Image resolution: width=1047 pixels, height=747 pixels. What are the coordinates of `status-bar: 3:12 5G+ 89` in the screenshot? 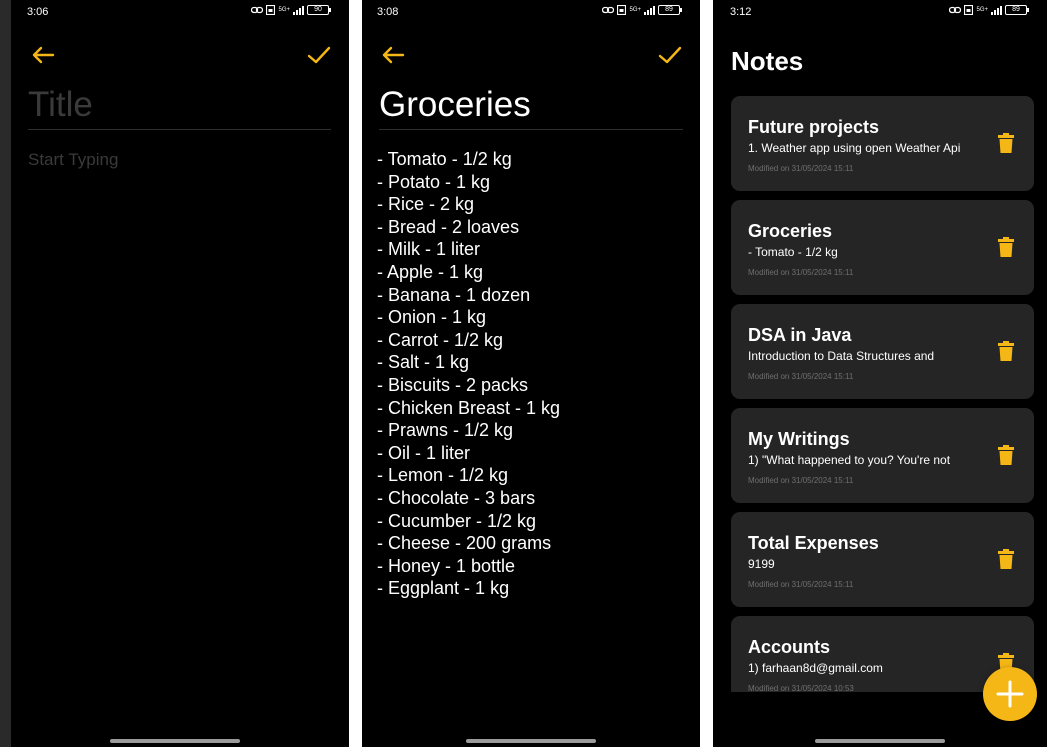 It's located at (880, 13).